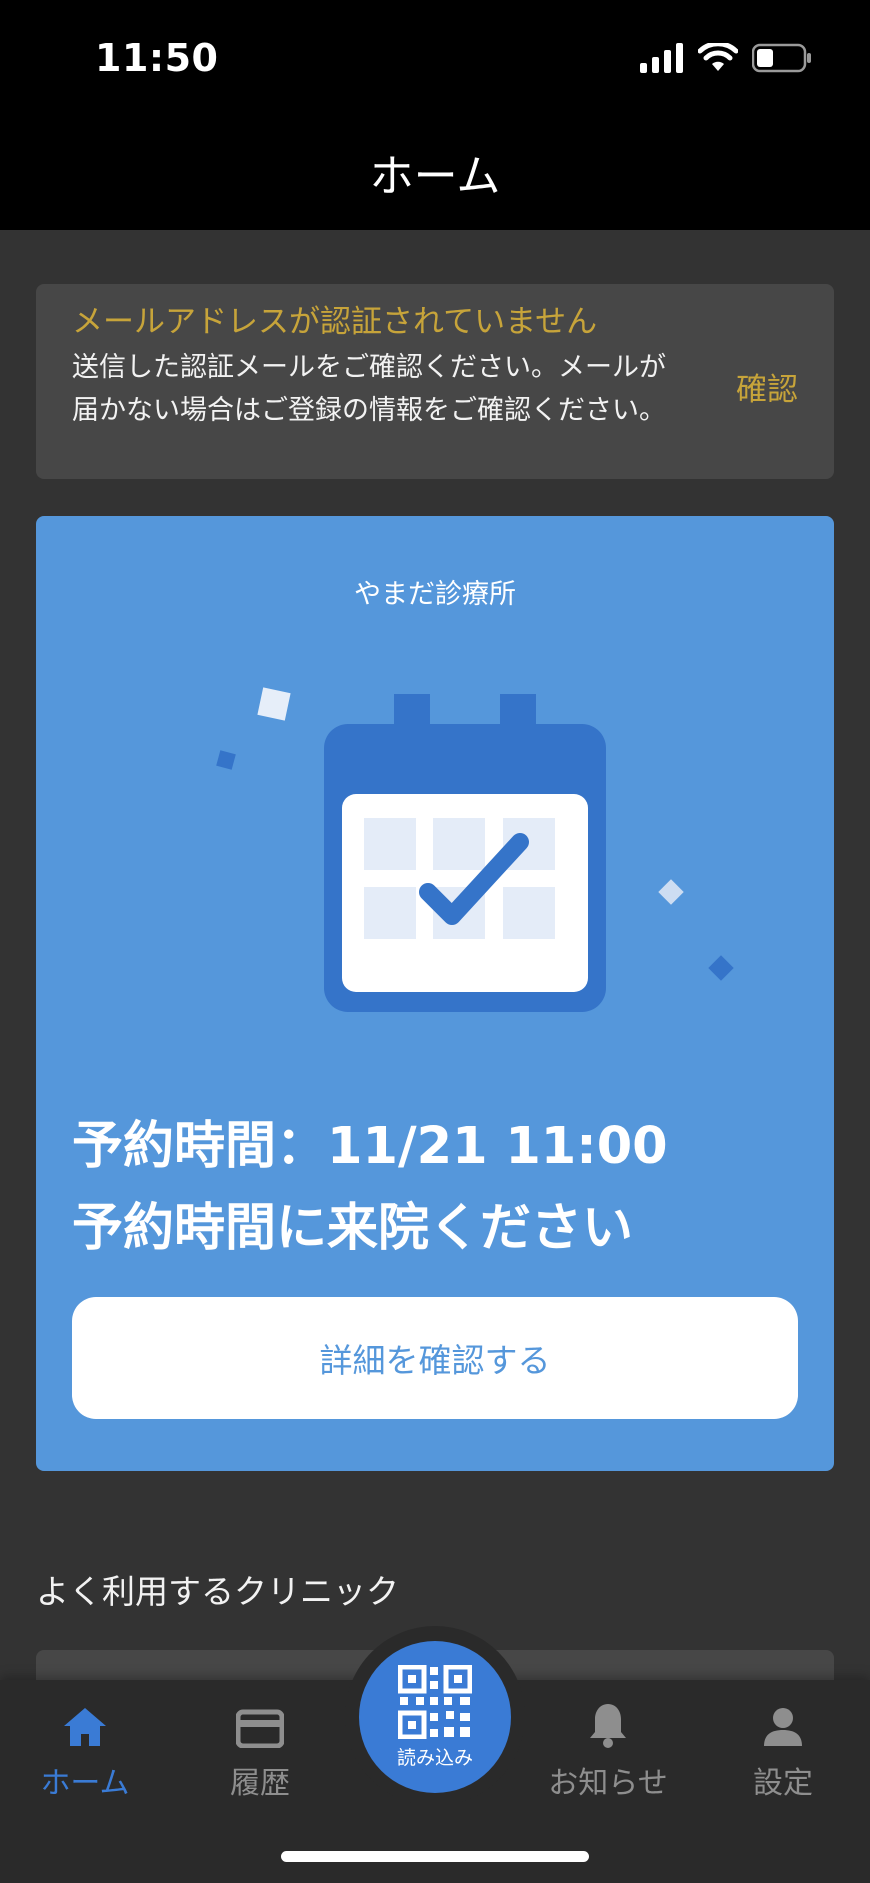 The width and height of the screenshot is (870, 1883). What do you see at coordinates (260, 1783) in the screenshot?
I see `tab-history-label: 履歴` at bounding box center [260, 1783].